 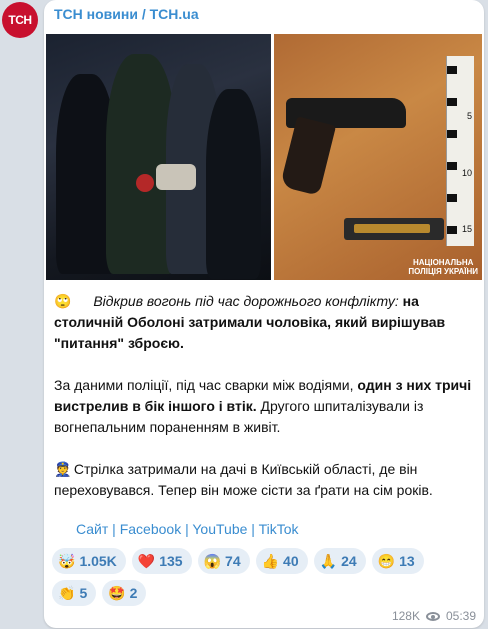 What do you see at coordinates (20, 20) in the screenshot?
I see `channel-avatar: ТСН` at bounding box center [20, 20].